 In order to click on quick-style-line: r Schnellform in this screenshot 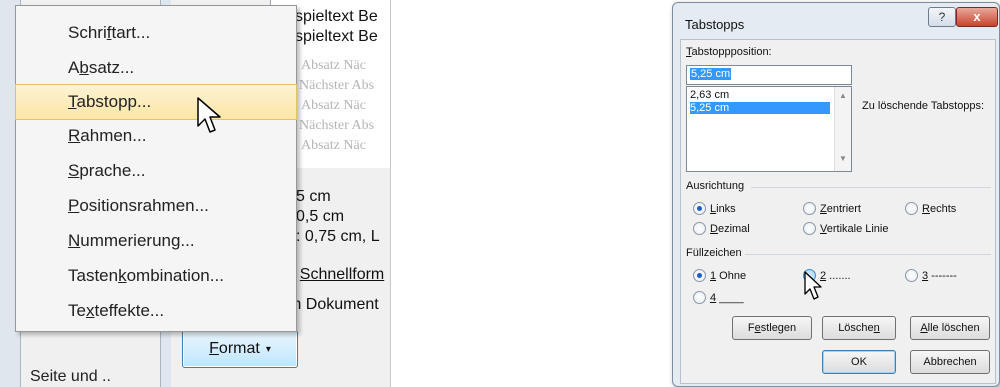, I will do `click(337, 275)`.